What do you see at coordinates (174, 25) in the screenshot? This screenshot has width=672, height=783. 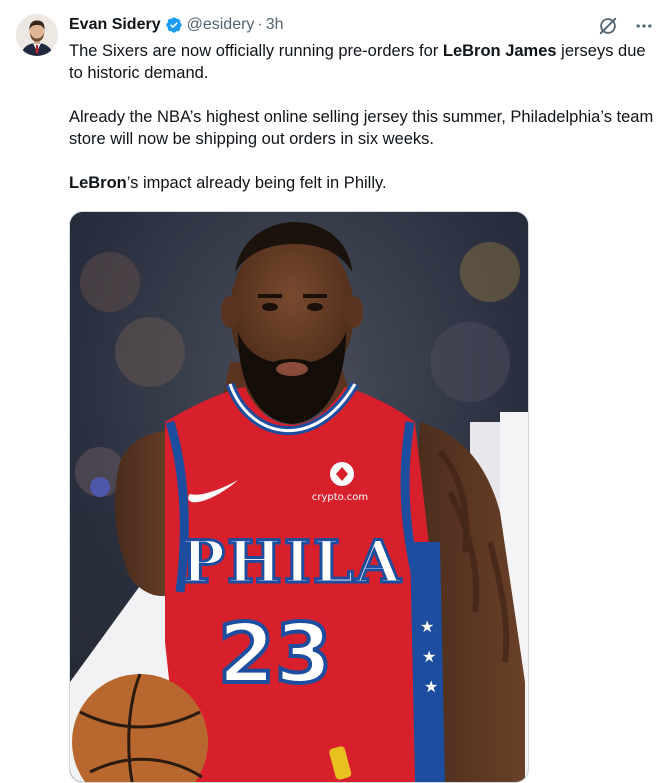 I see `verified-badge-icon` at bounding box center [174, 25].